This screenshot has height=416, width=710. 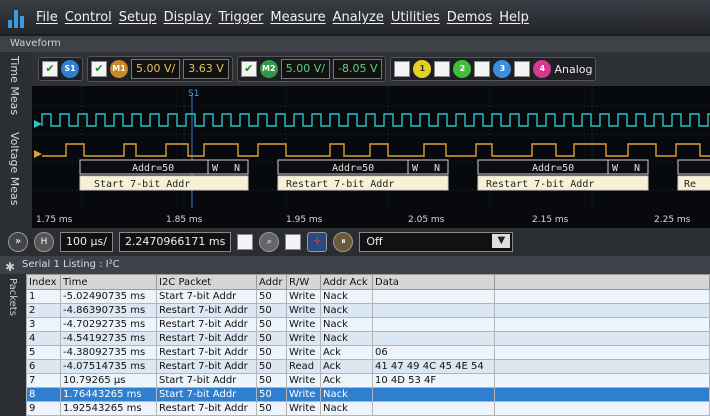 I want to click on math2-offset-field: -8.05 V, so click(x=357, y=69).